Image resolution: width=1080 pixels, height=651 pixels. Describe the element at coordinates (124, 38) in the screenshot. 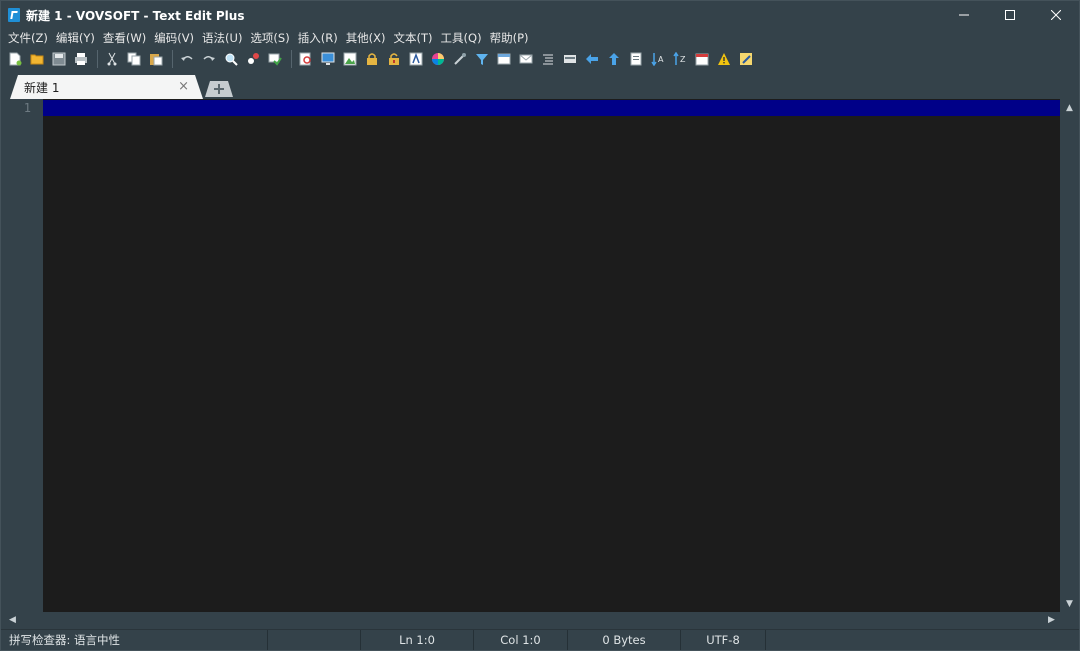

I see `menu-view: 查看(W)` at that location.